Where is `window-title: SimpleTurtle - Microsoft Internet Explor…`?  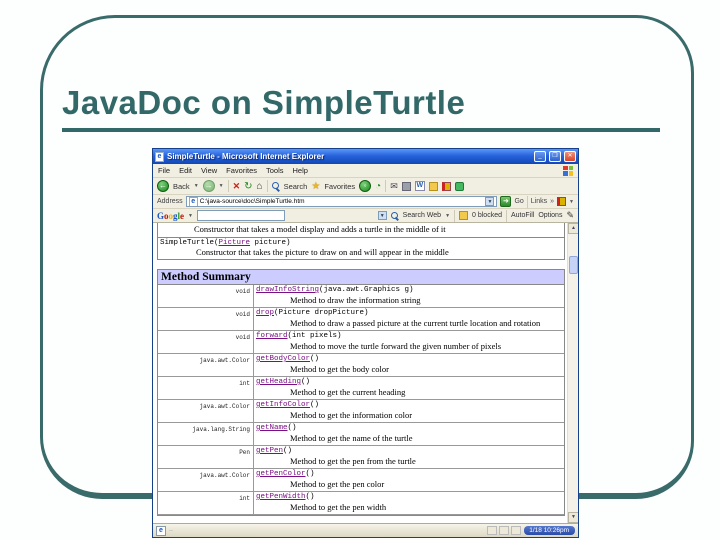
window-title: SimpleTurtle - Microsoft Internet Explor… is located at coordinates (246, 156).